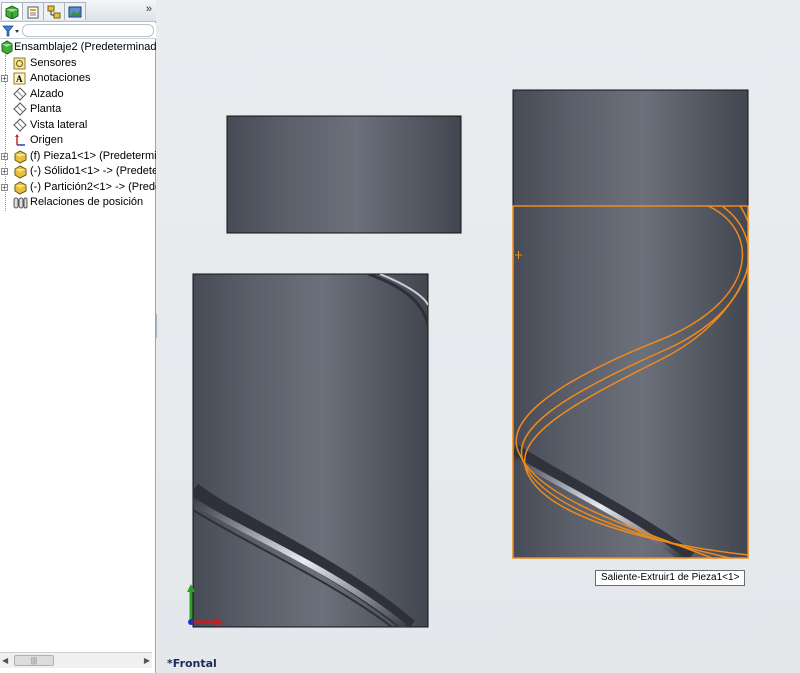 Image resolution: width=800 pixels, height=673 pixels. Describe the element at coordinates (344, 174) in the screenshot. I see `part-block-small` at that location.